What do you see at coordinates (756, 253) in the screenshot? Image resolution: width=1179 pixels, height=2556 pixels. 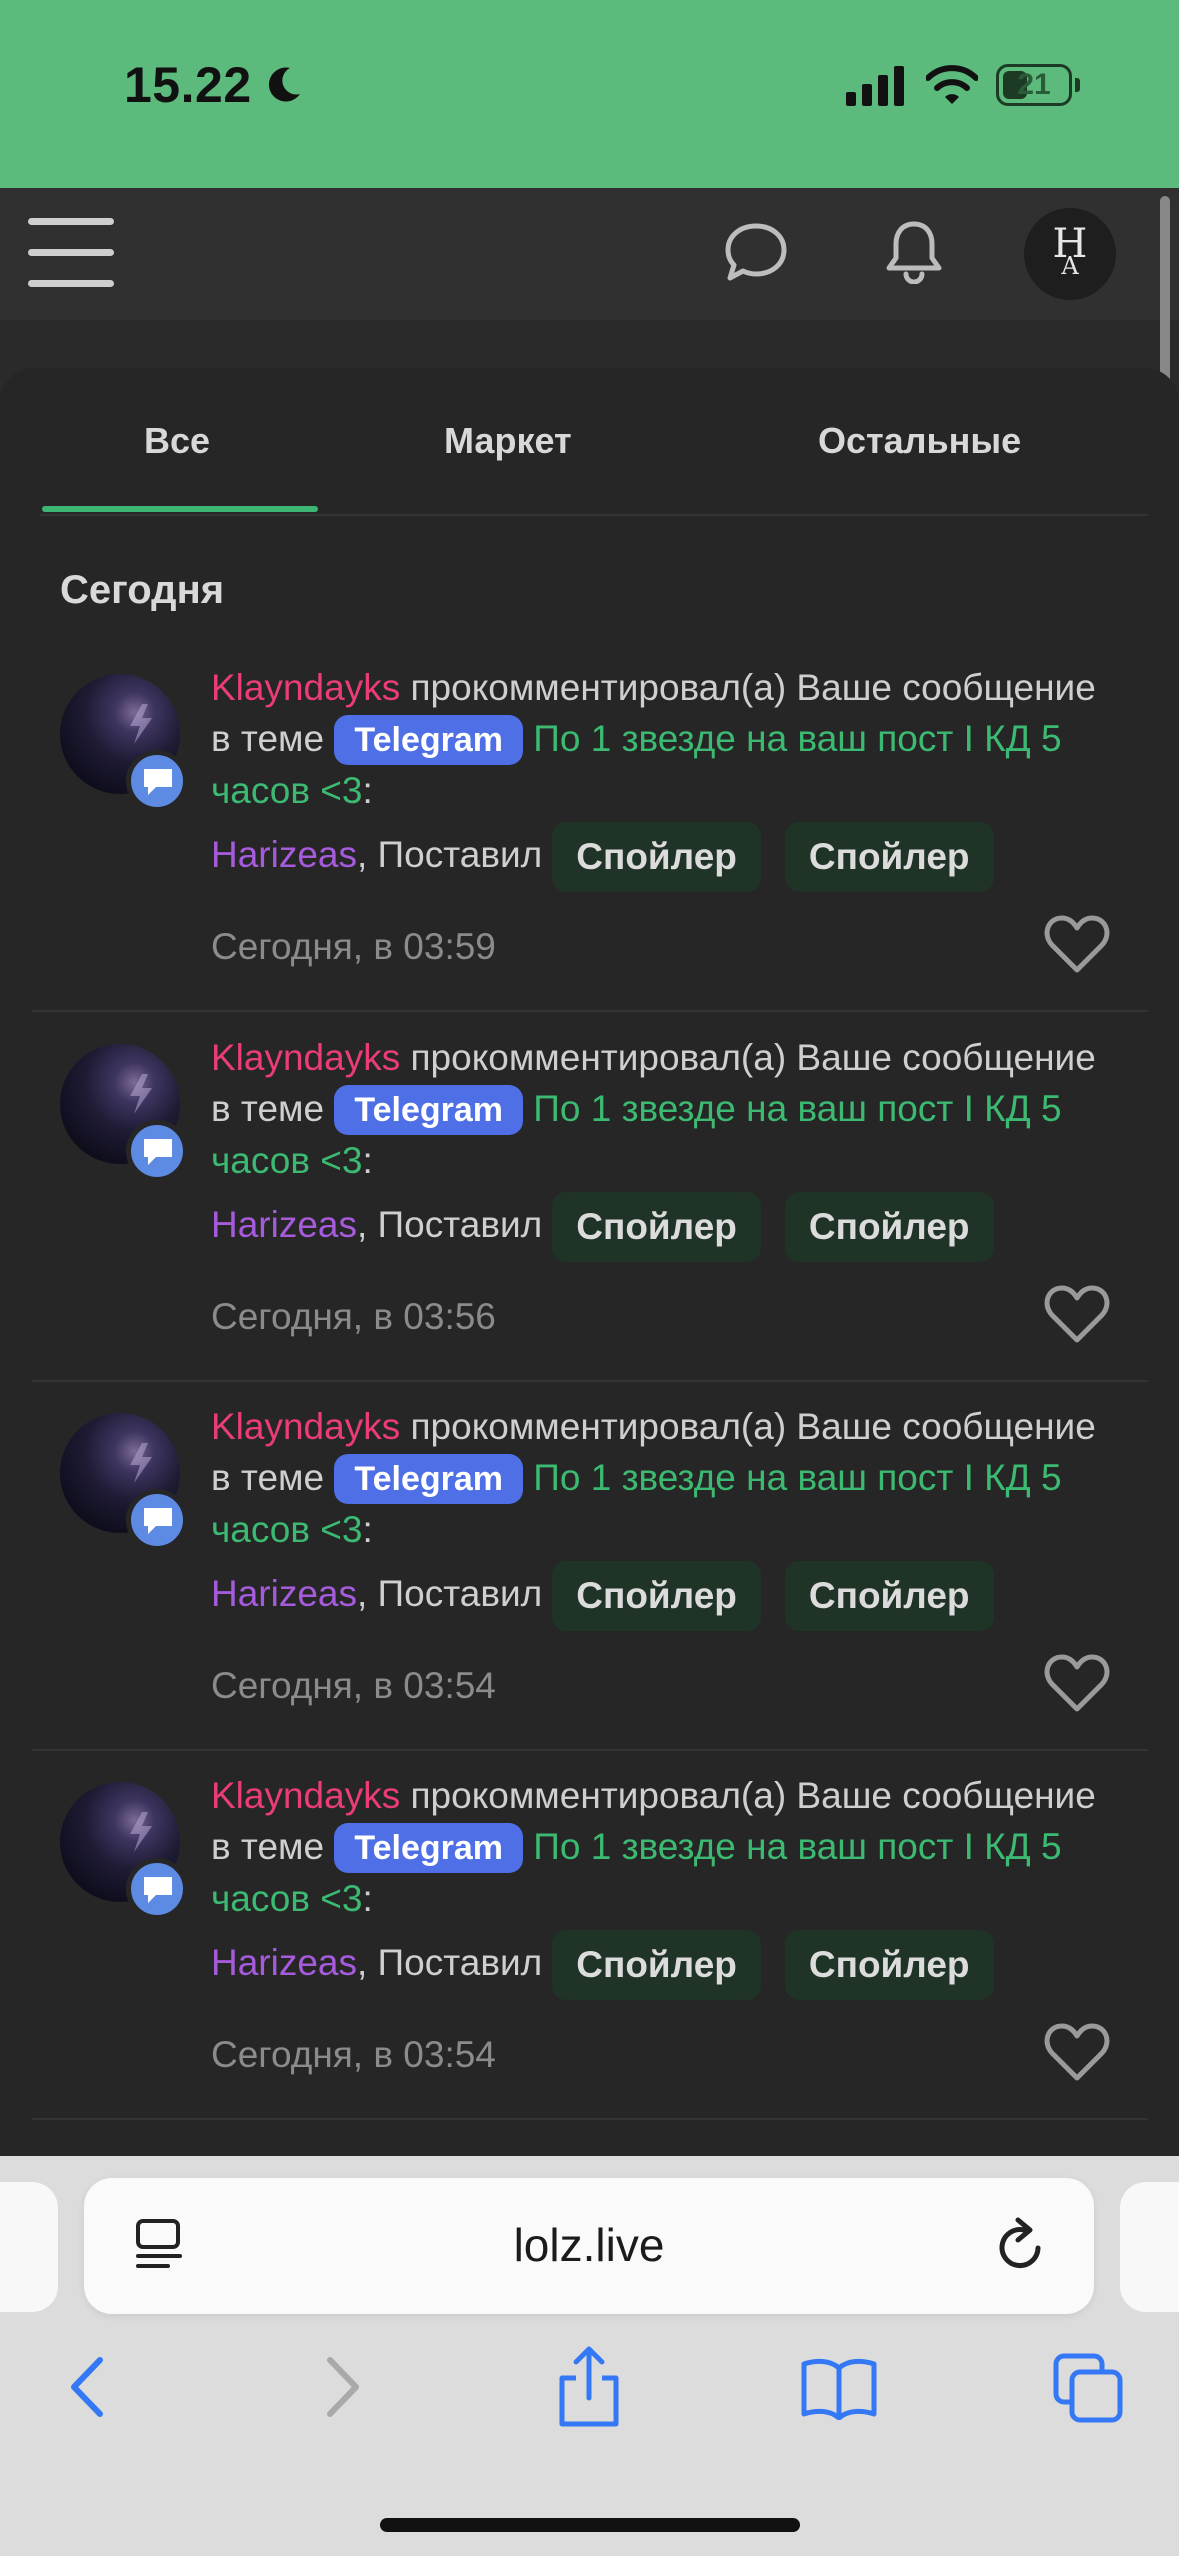 I see `chat-bubble-icon` at bounding box center [756, 253].